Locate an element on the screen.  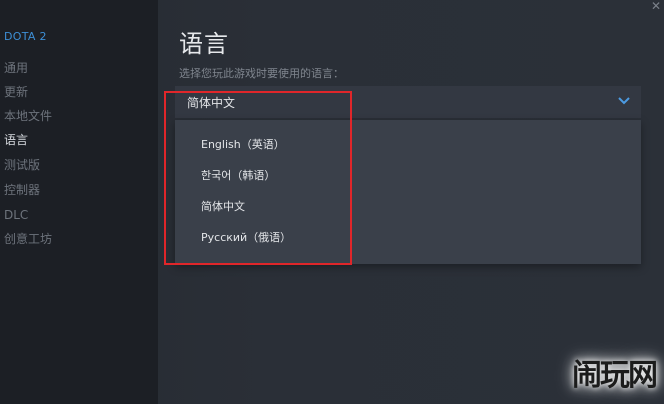
page-description: 选择您玩此游戏时要使用的语言： is located at coordinates (261, 73).